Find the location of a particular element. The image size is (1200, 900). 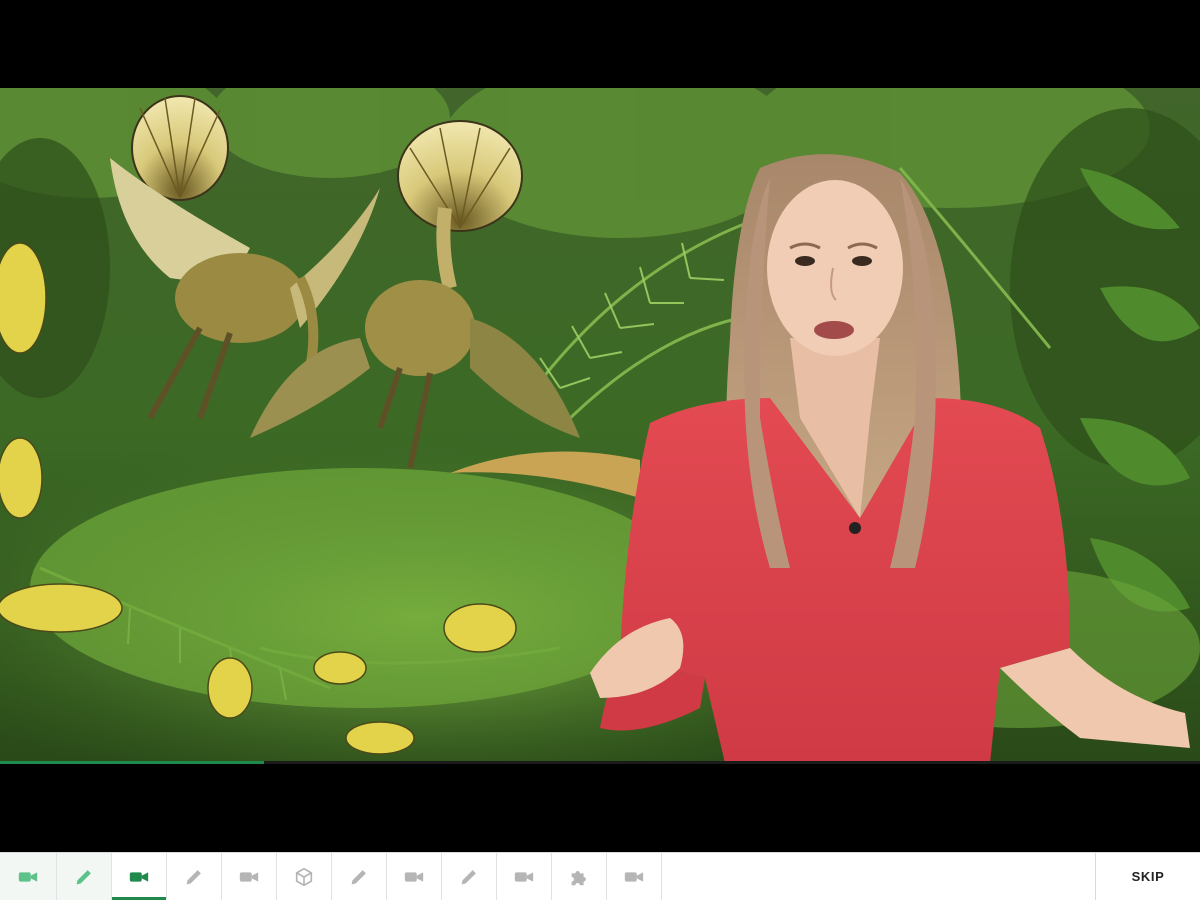

lesson-step-2-exercise is located at coordinates (84, 876).